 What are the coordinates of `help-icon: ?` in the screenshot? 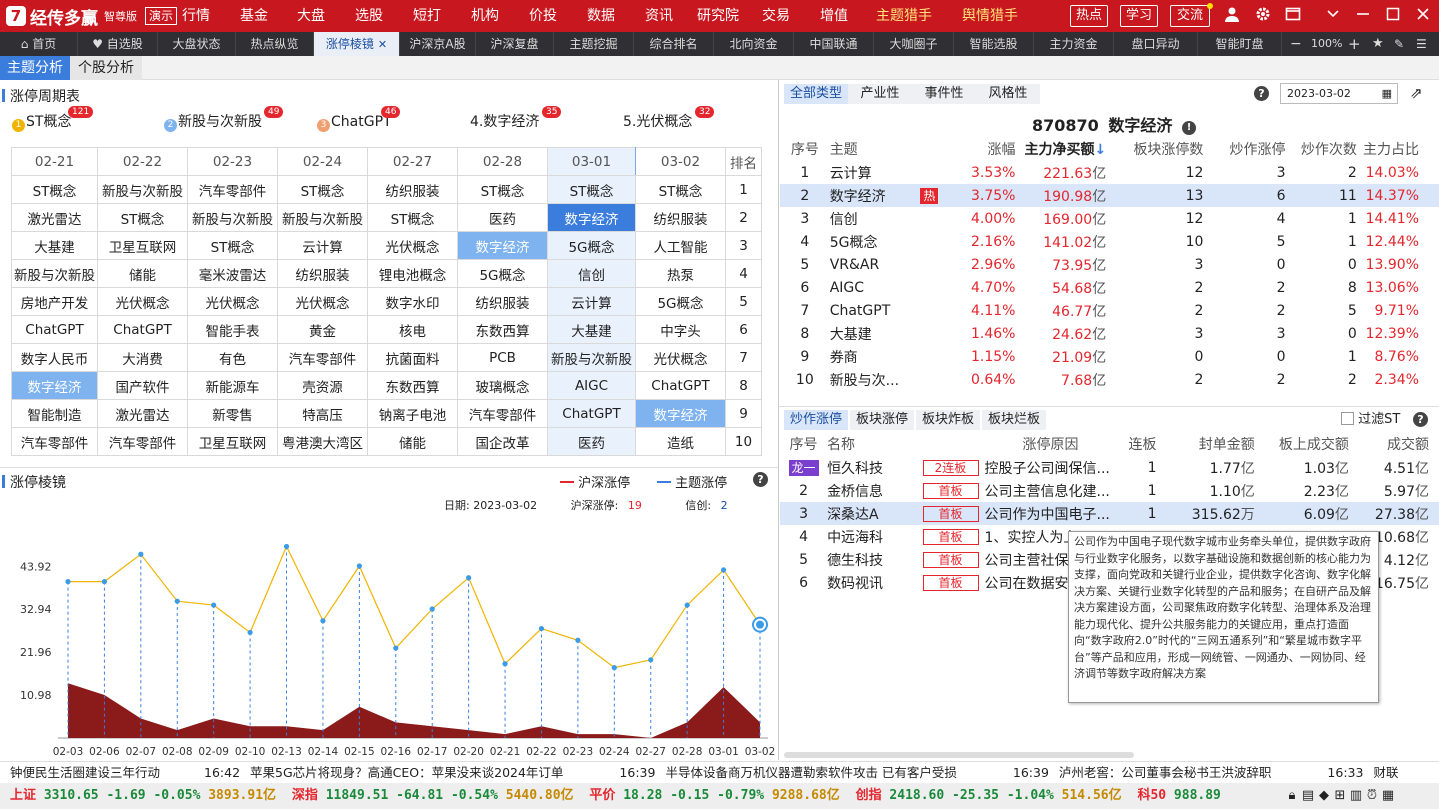 It's located at (760, 479).